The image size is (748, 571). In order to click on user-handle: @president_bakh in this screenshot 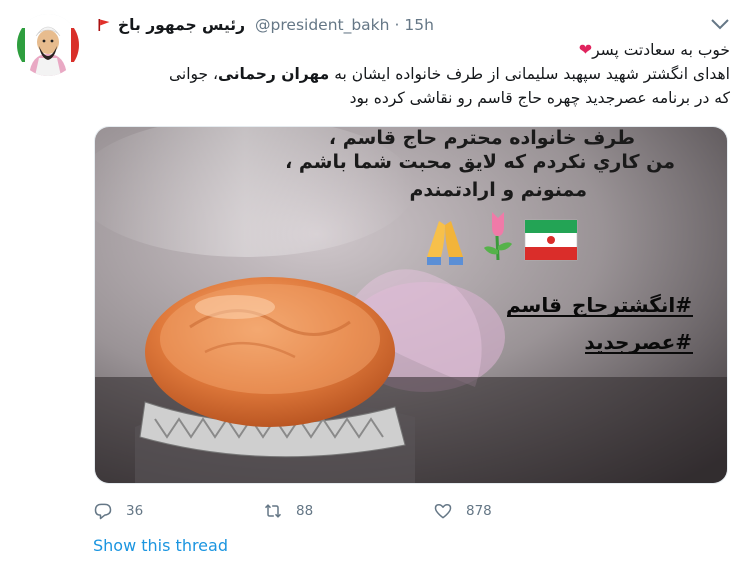, I will do `click(322, 25)`.